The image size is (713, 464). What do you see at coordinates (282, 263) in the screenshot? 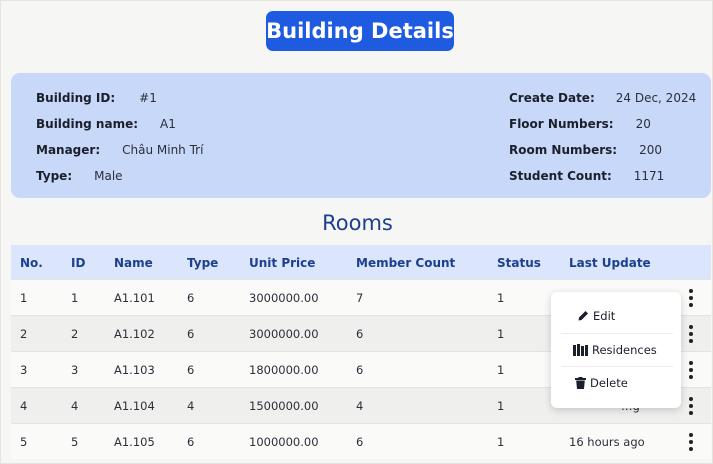
I see `col-header-unit-price: Unit Price` at bounding box center [282, 263].